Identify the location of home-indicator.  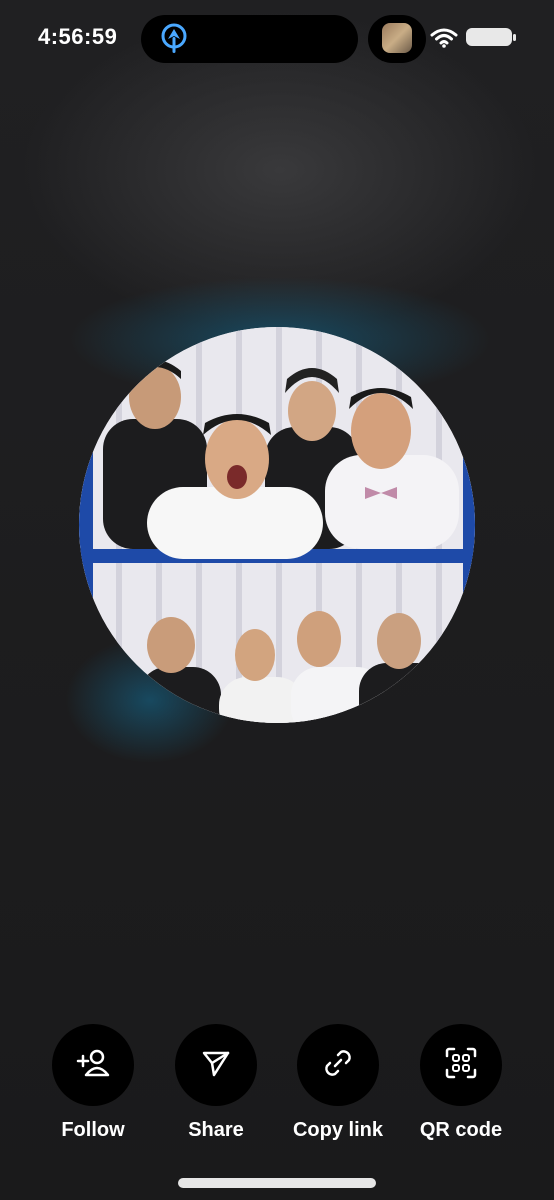
(277, 1183).